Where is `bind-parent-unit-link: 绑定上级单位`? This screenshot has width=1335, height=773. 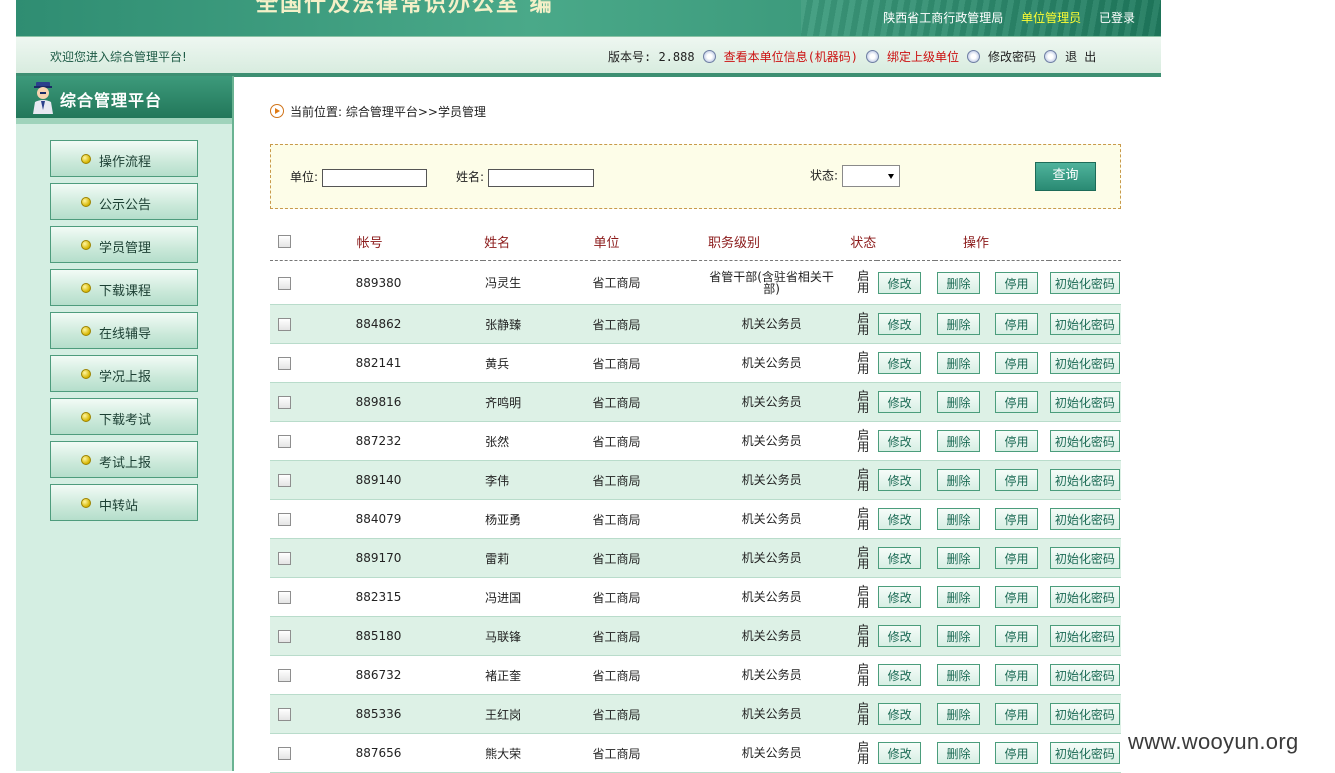
bind-parent-unit-link: 绑定上级单位 is located at coordinates (923, 57).